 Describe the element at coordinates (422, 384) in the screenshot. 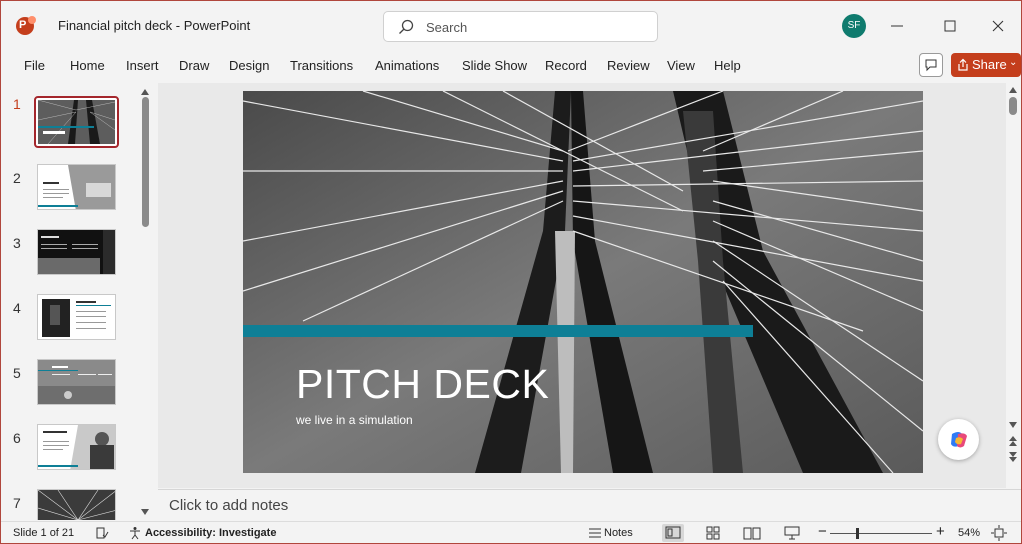

I see `slide-title: PITCH DECK` at that location.